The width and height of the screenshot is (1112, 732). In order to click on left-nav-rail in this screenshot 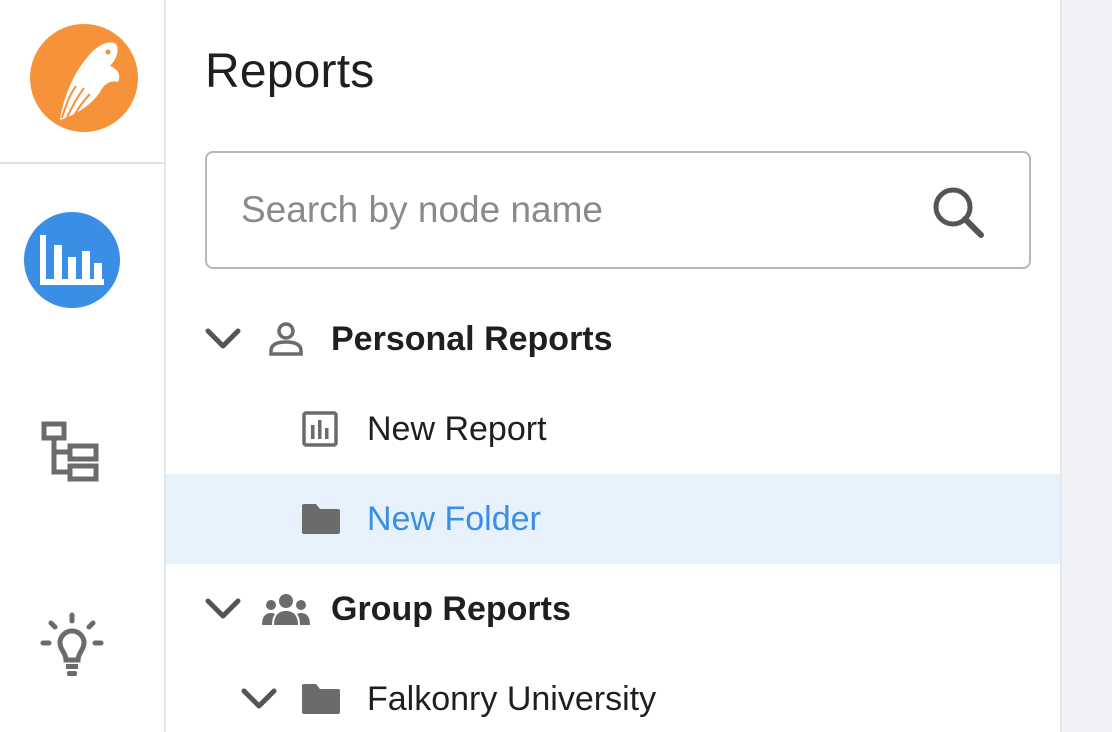, I will do `click(83, 366)`.